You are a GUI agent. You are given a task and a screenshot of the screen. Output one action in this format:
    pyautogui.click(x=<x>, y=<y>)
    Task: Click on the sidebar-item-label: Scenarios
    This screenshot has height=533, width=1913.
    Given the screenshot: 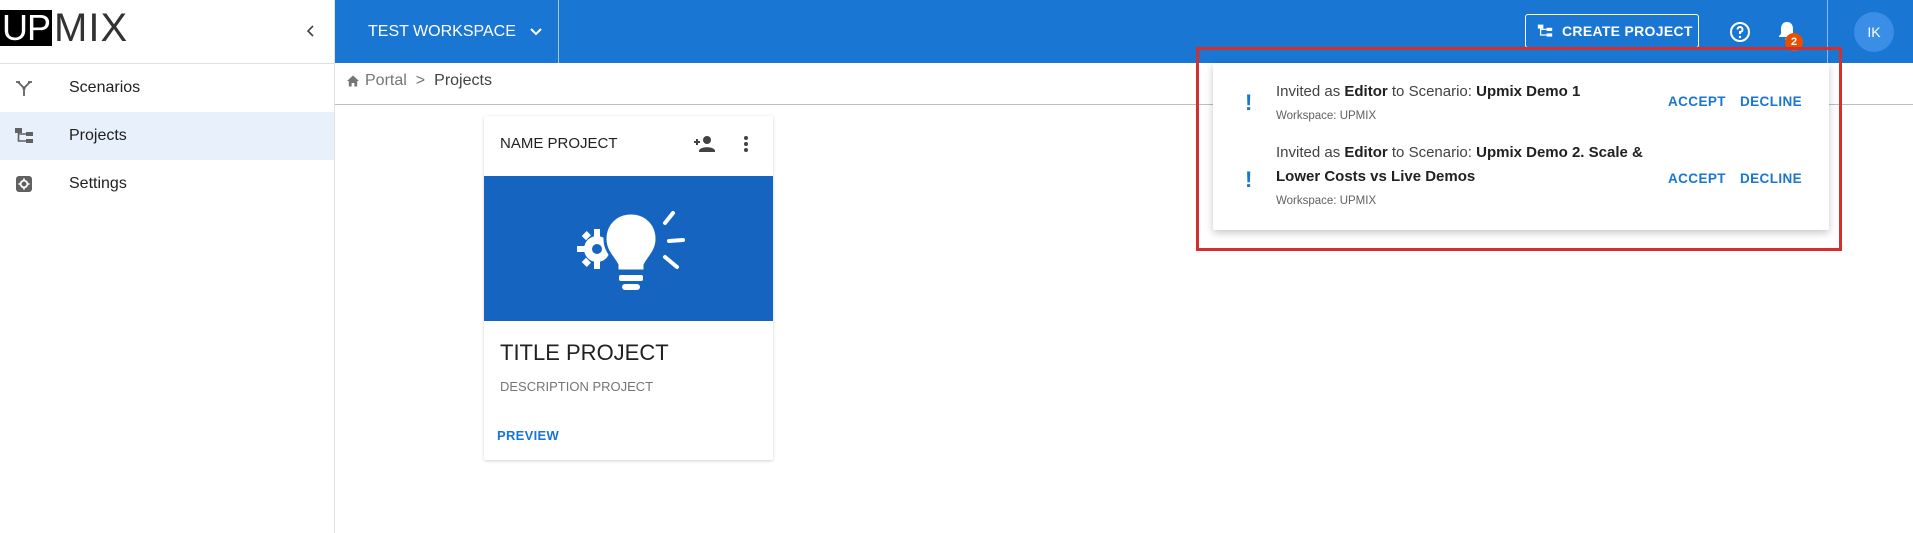 What is the action you would take?
    pyautogui.click(x=105, y=87)
    